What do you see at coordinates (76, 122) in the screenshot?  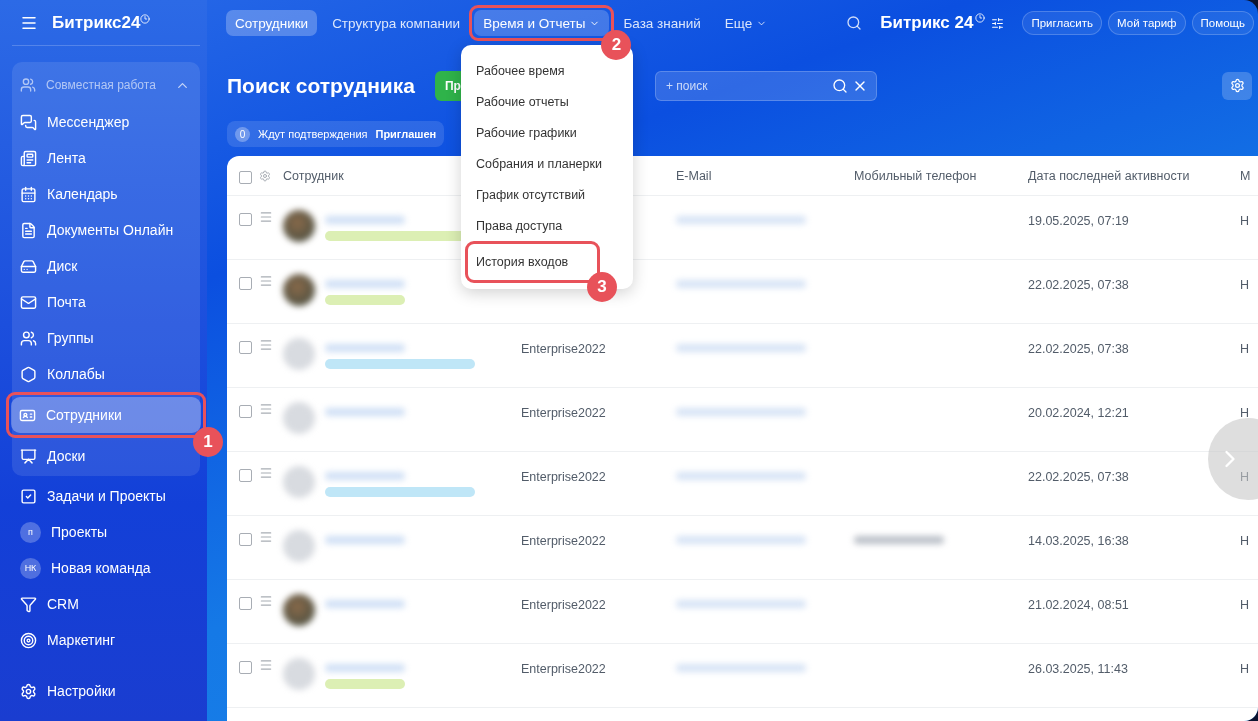 I see `sidebar-item: Мессенджер` at bounding box center [76, 122].